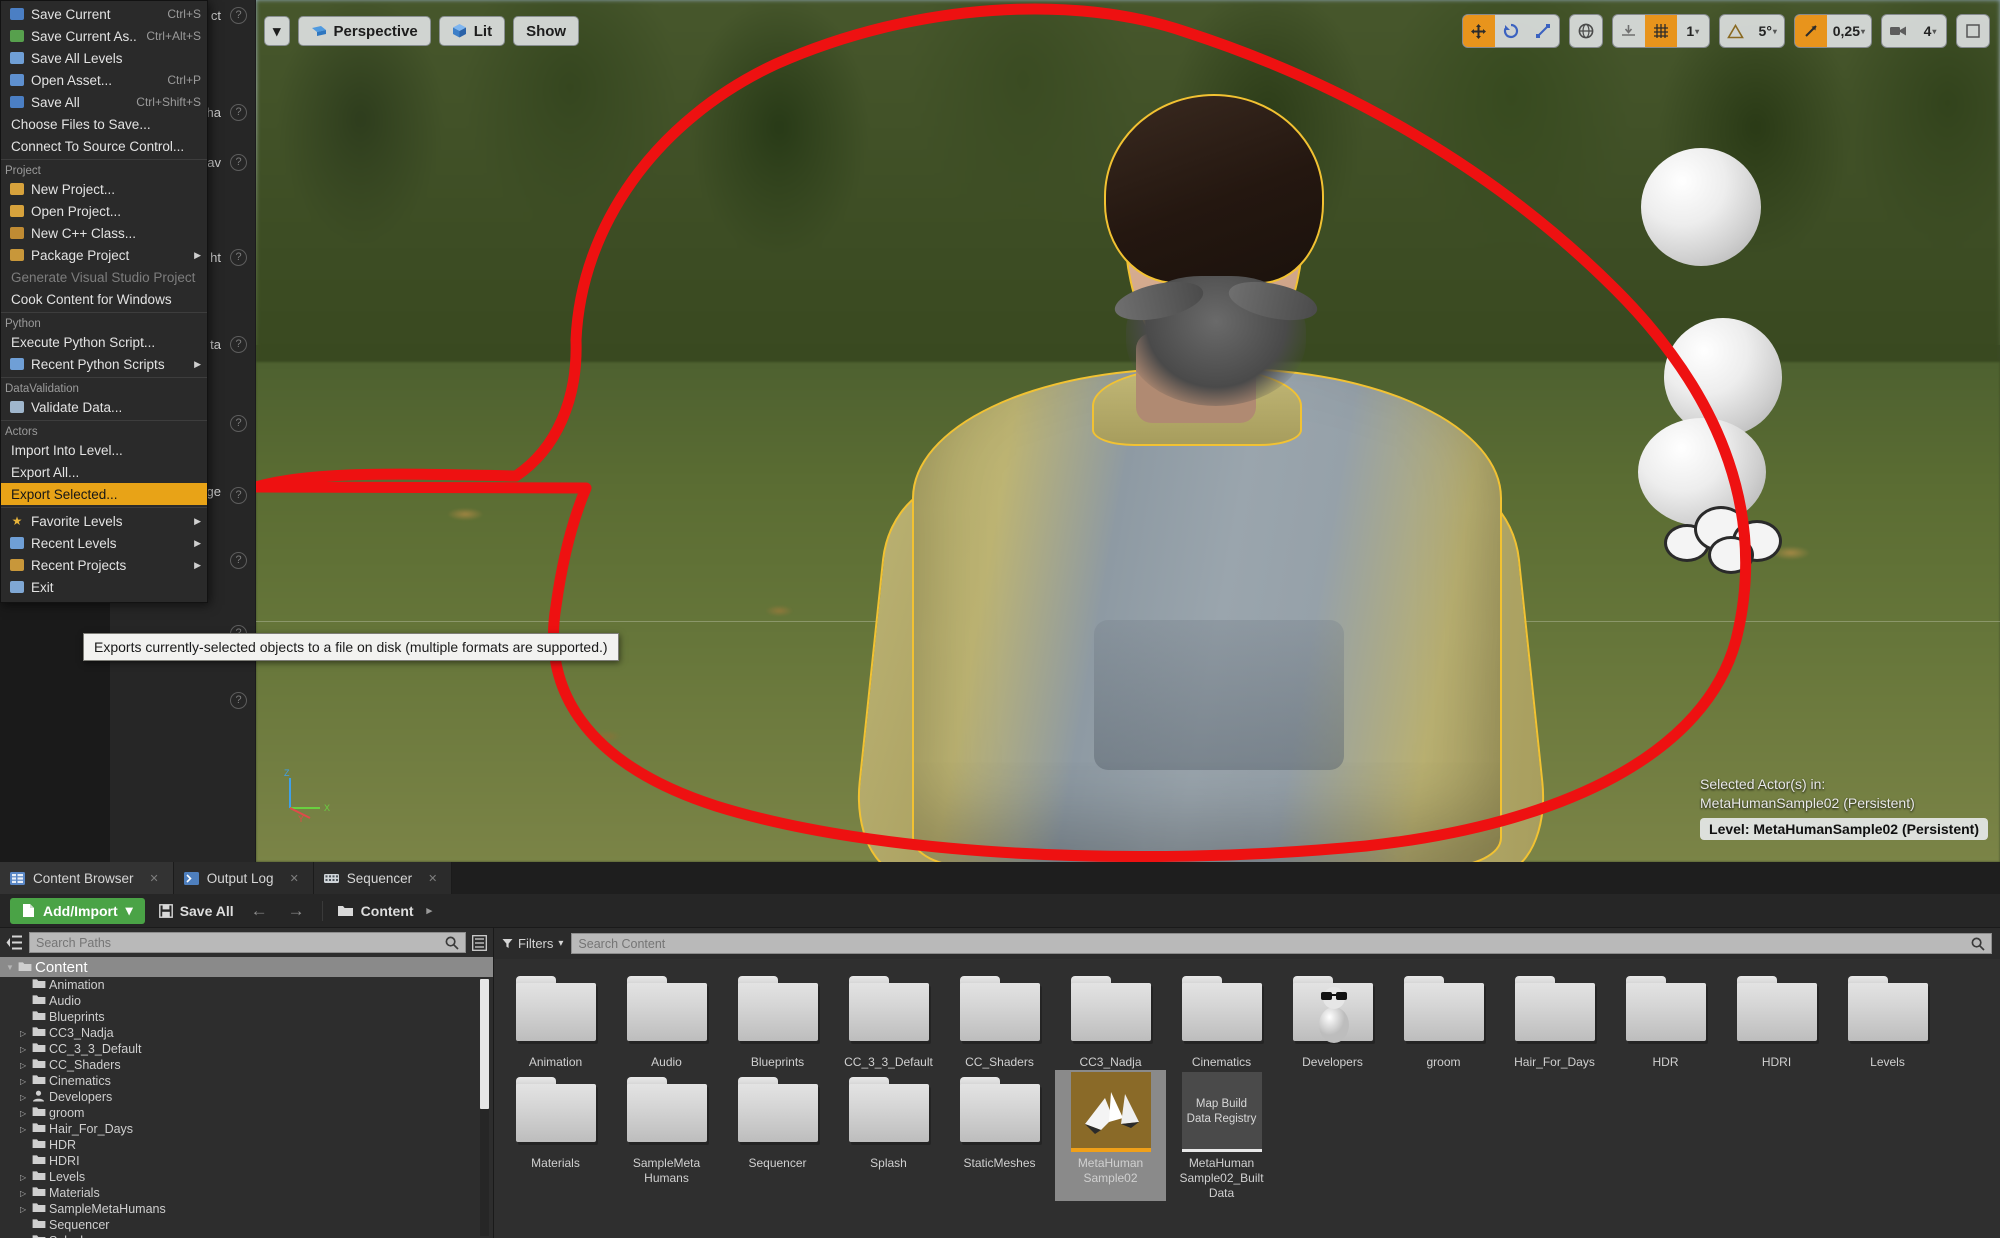 This screenshot has height=1238, width=2000. I want to click on asset-filter-row: Filters ▾, so click(1247, 943).